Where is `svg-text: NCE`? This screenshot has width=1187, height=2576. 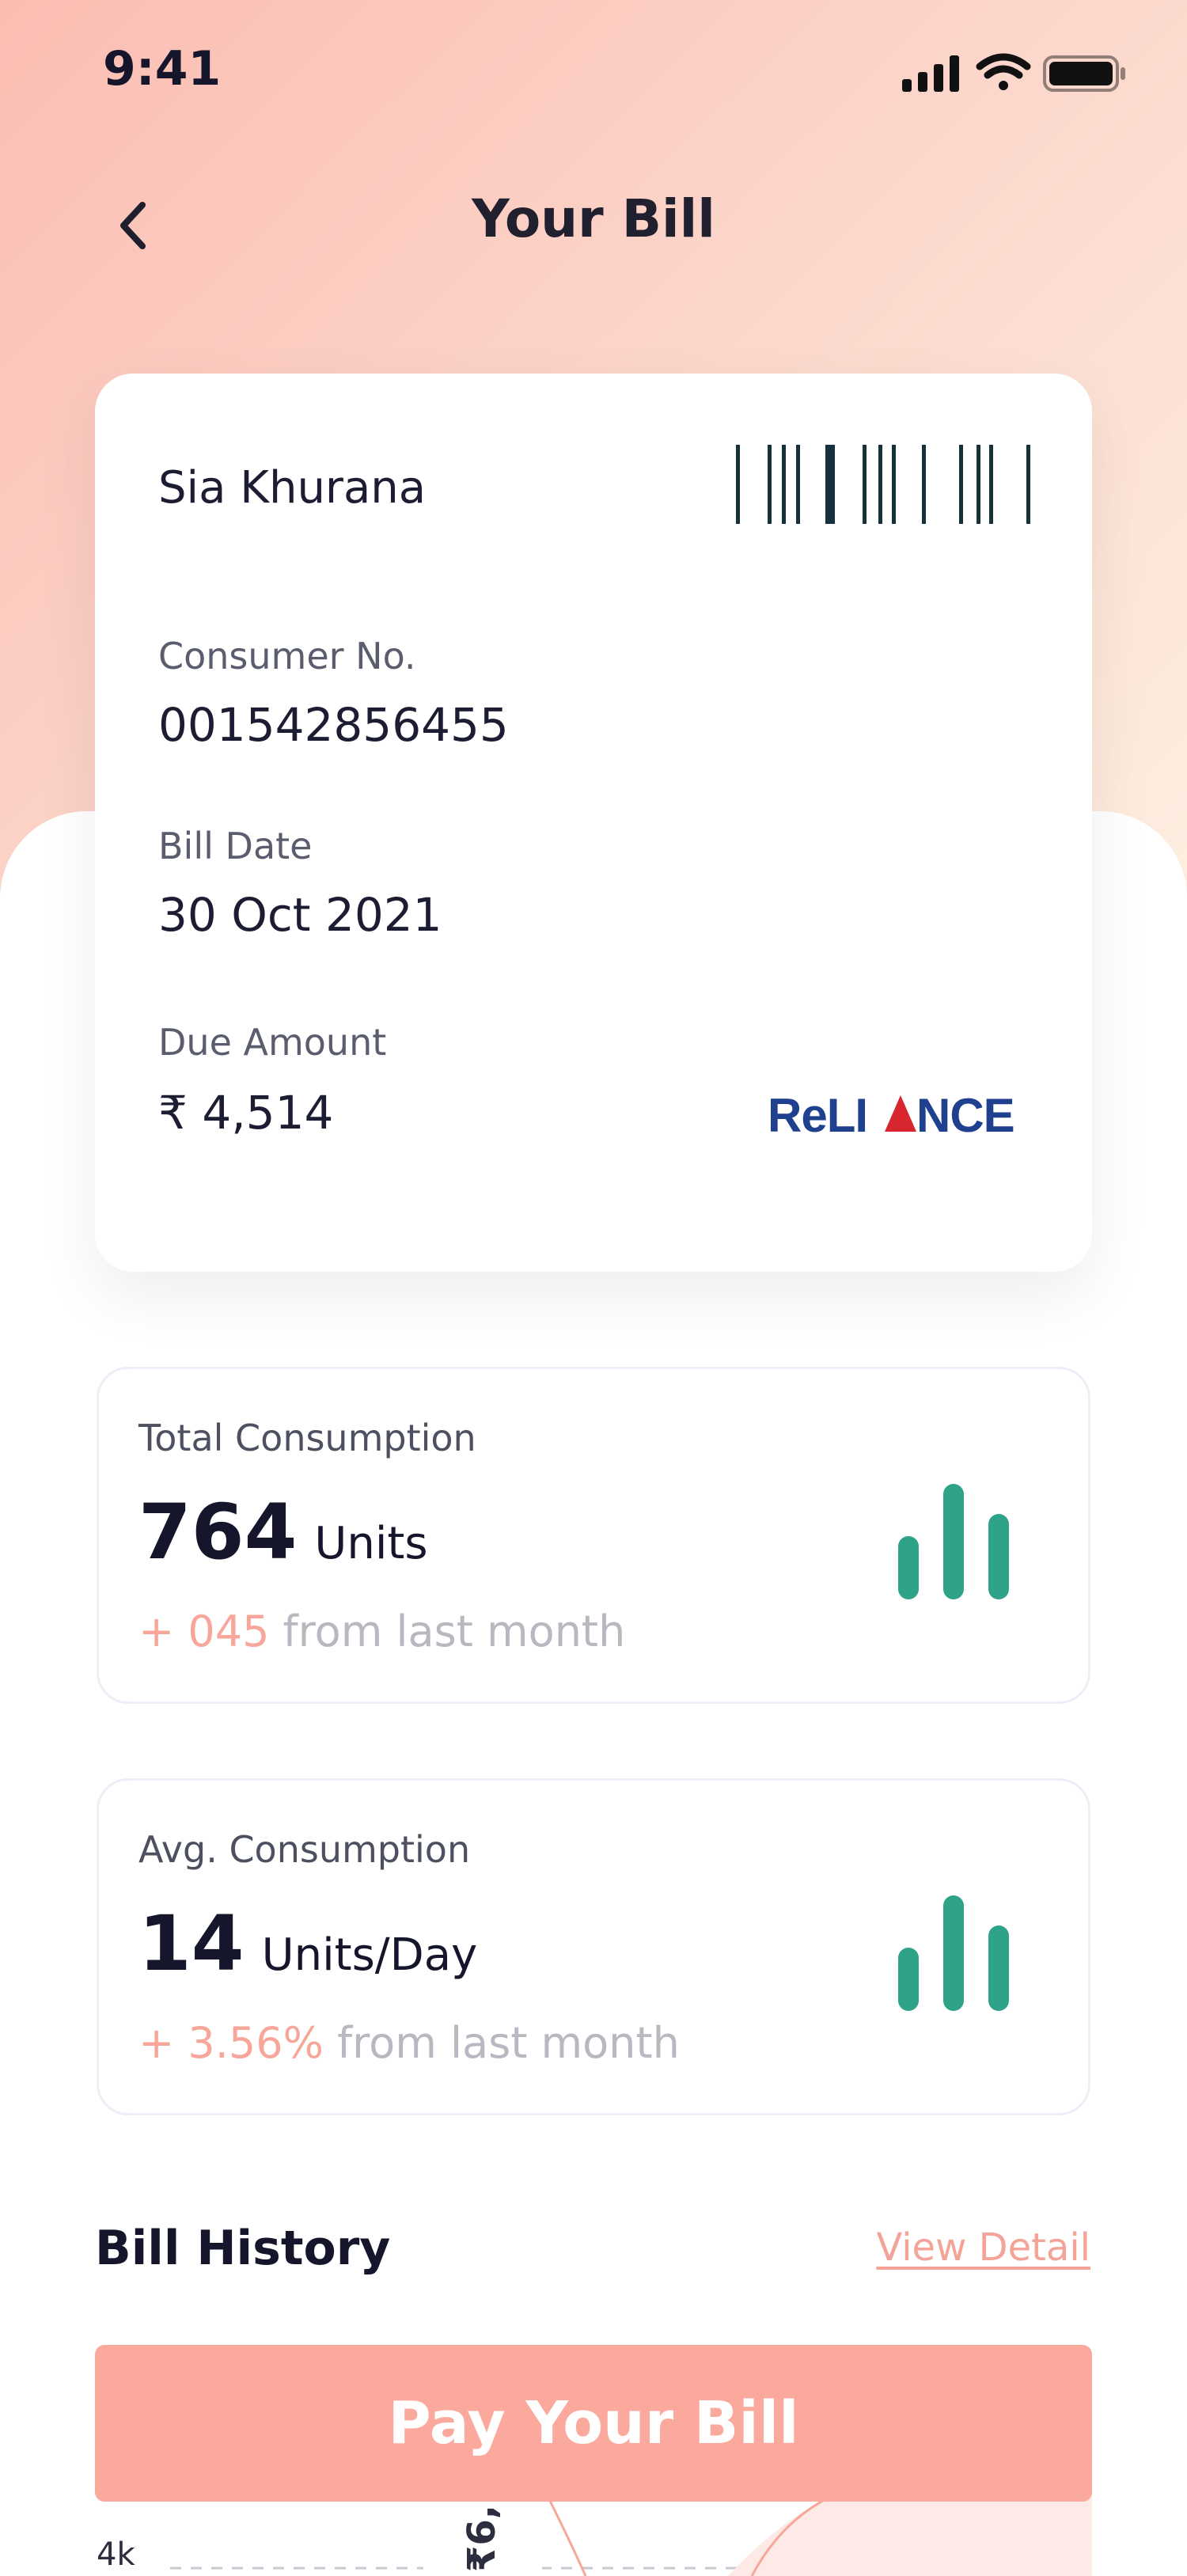
svg-text: NCE is located at coordinates (965, 1115).